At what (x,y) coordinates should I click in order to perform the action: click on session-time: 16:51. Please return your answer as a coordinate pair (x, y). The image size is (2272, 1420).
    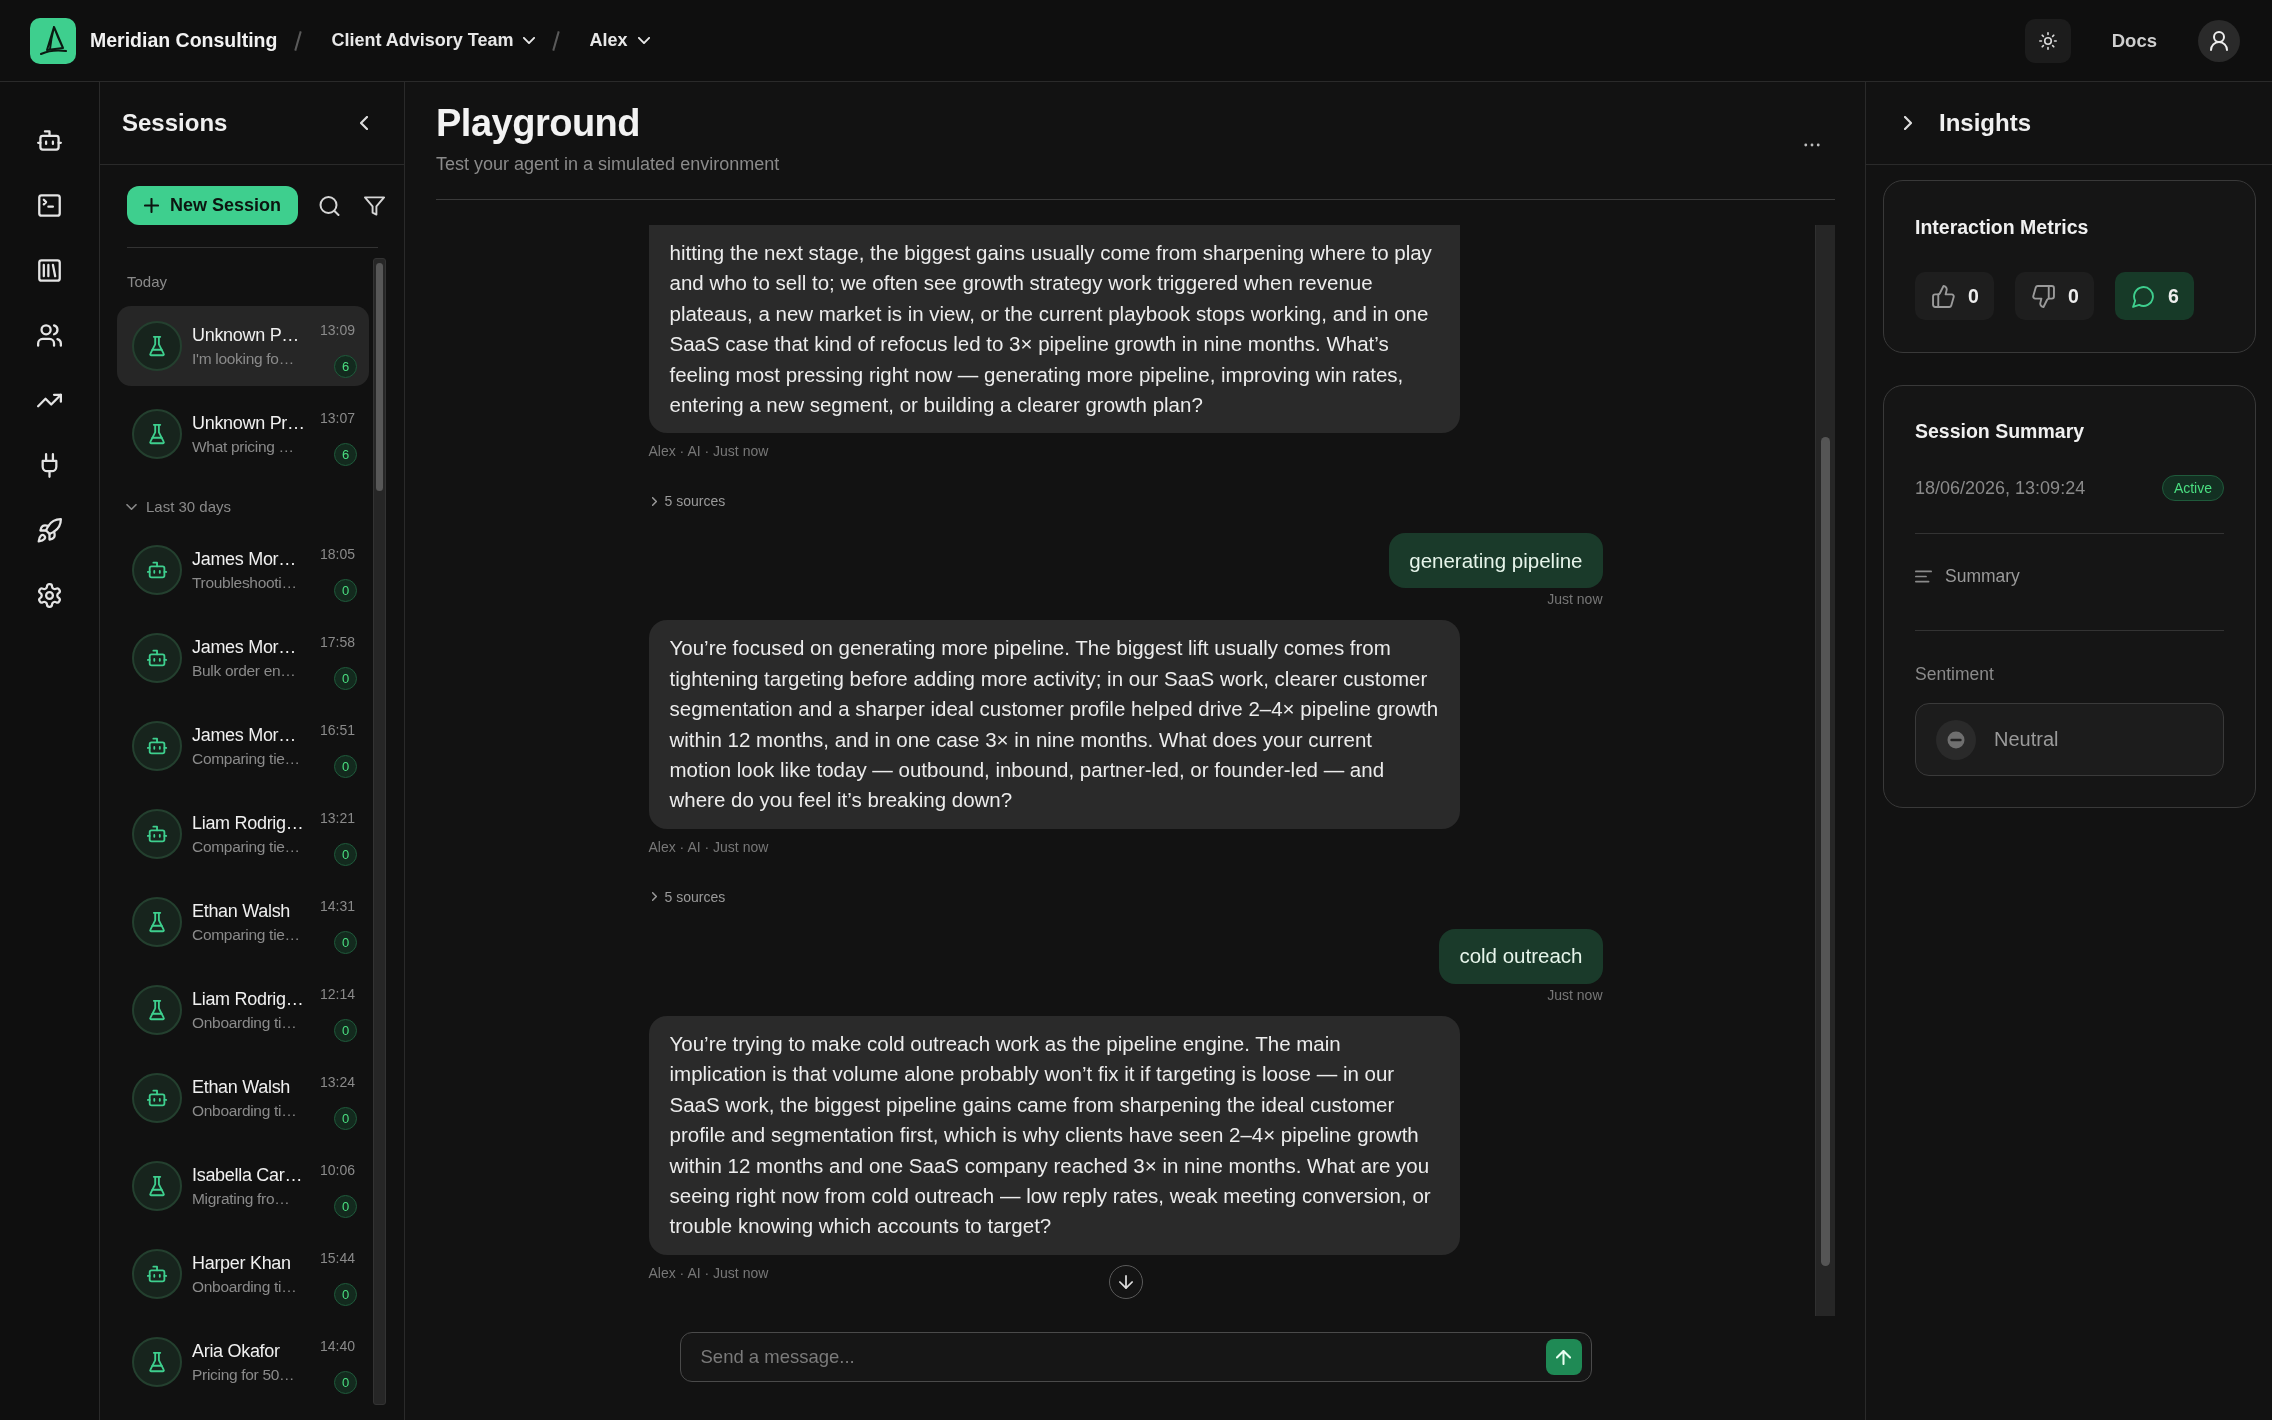
    Looking at the image, I should click on (337, 730).